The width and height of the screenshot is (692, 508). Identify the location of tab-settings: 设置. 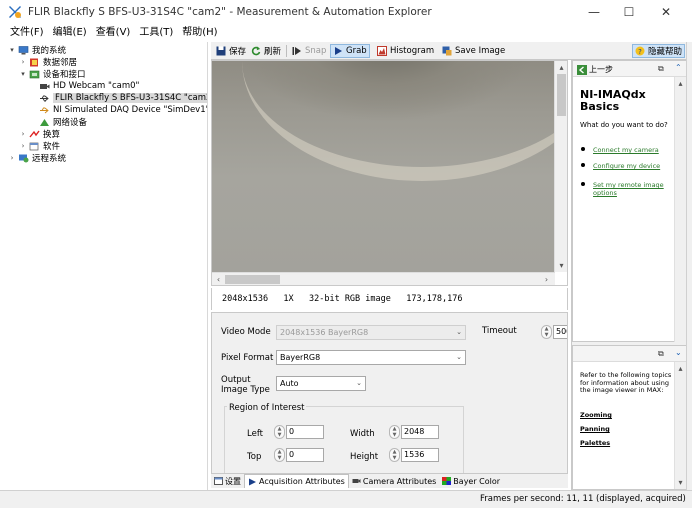
(227, 481).